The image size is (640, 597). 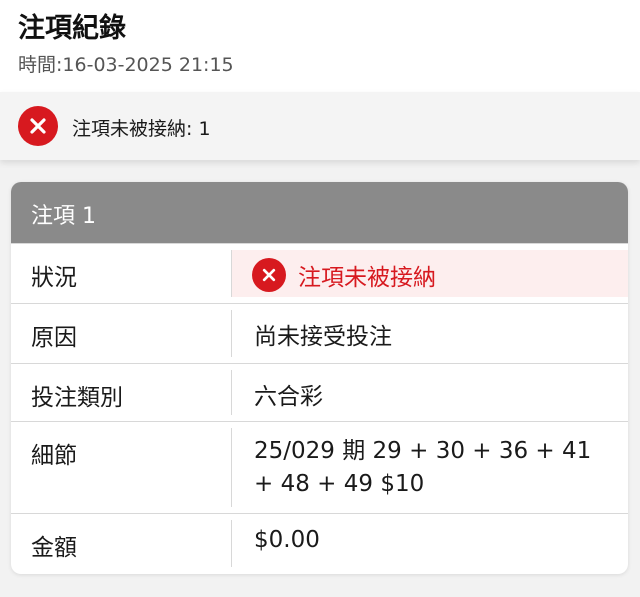 I want to click on row-amount: 金額 $0.00, so click(x=319, y=543).